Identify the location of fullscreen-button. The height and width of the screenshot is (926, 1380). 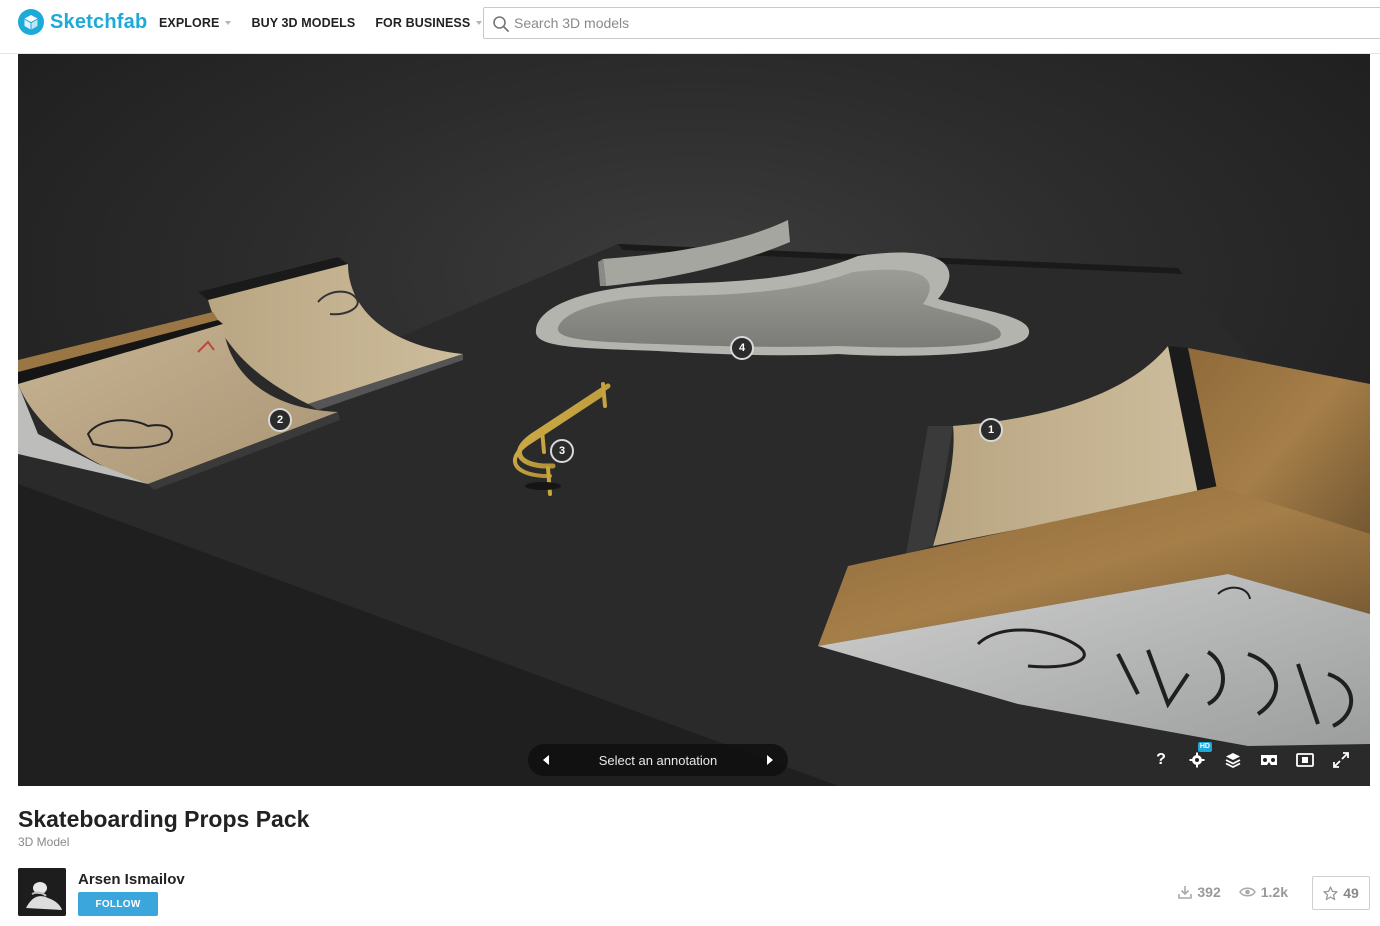
(1341, 760).